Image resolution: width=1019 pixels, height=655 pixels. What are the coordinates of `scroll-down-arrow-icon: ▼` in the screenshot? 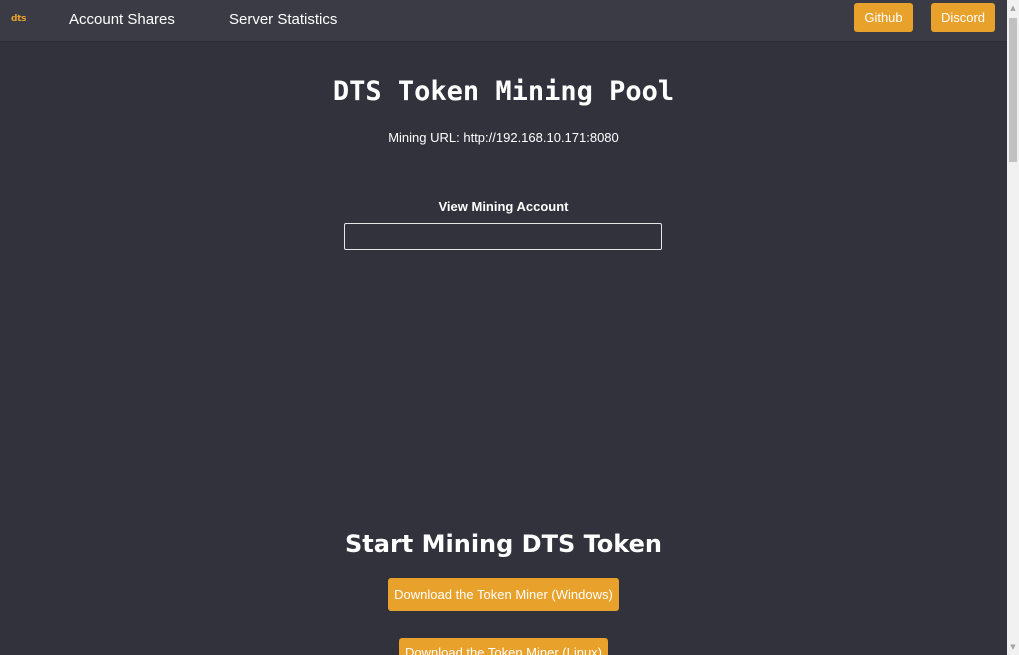 It's located at (1013, 647).